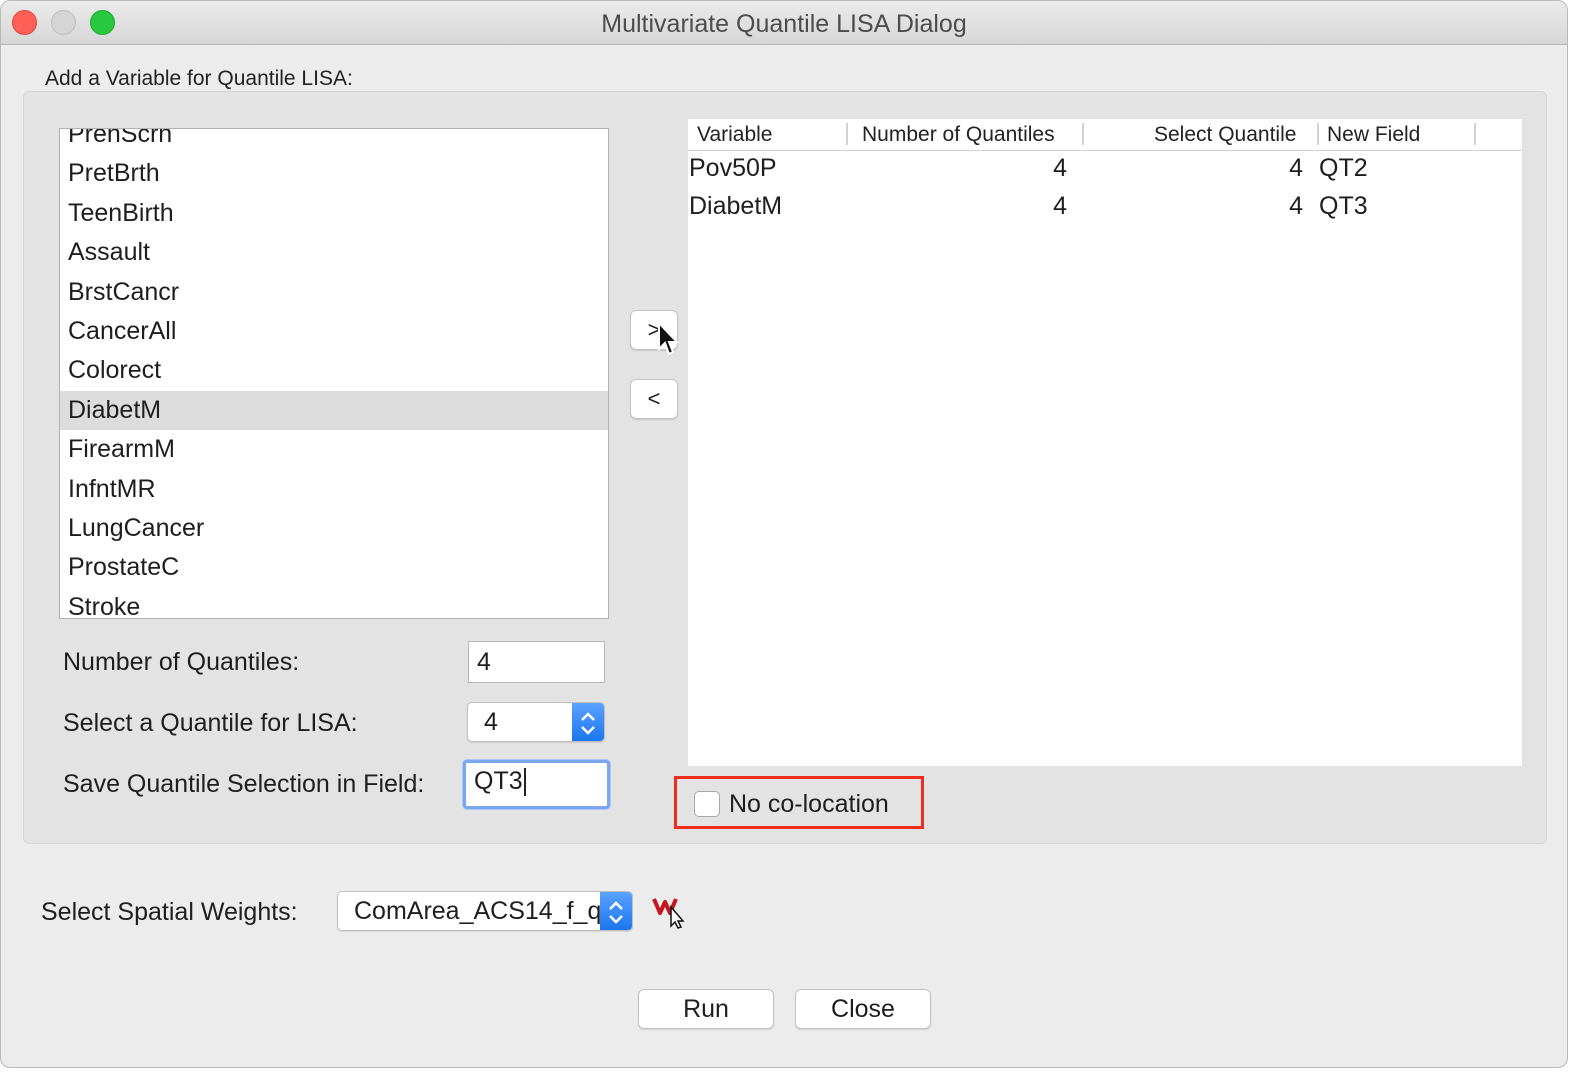 Image resolution: width=1592 pixels, height=1084 pixels. Describe the element at coordinates (199, 78) in the screenshot. I see `add-variable-label: Add a Variable for Quantile LISA:` at that location.